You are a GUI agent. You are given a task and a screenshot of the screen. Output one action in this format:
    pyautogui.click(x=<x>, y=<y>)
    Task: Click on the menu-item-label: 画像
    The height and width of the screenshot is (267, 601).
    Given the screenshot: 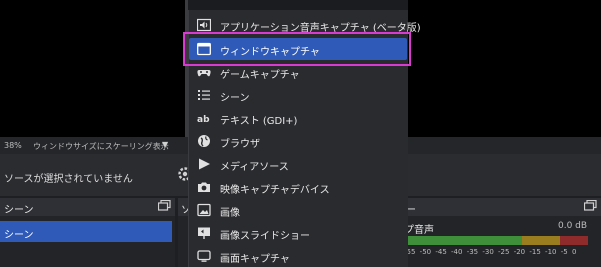 What is the action you would take?
    pyautogui.click(x=230, y=213)
    